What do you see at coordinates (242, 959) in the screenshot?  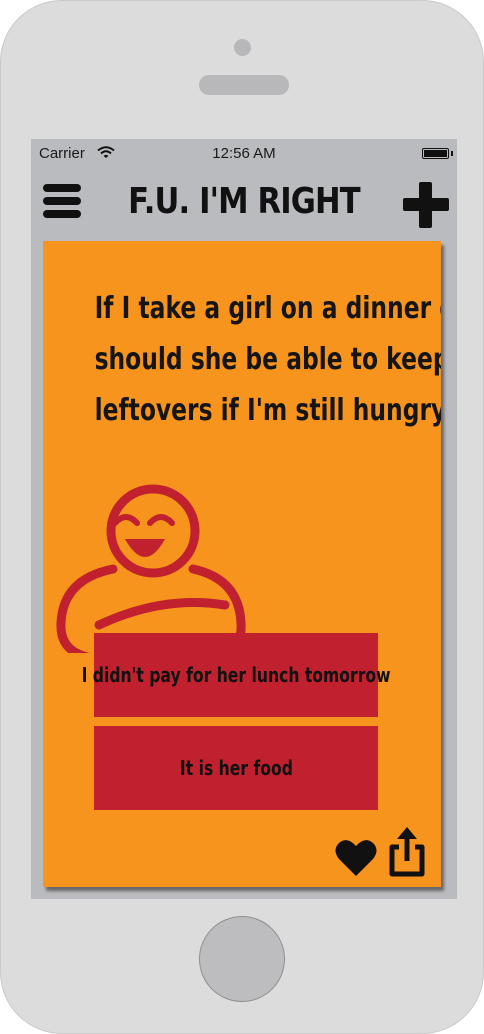 I see `home-button` at bounding box center [242, 959].